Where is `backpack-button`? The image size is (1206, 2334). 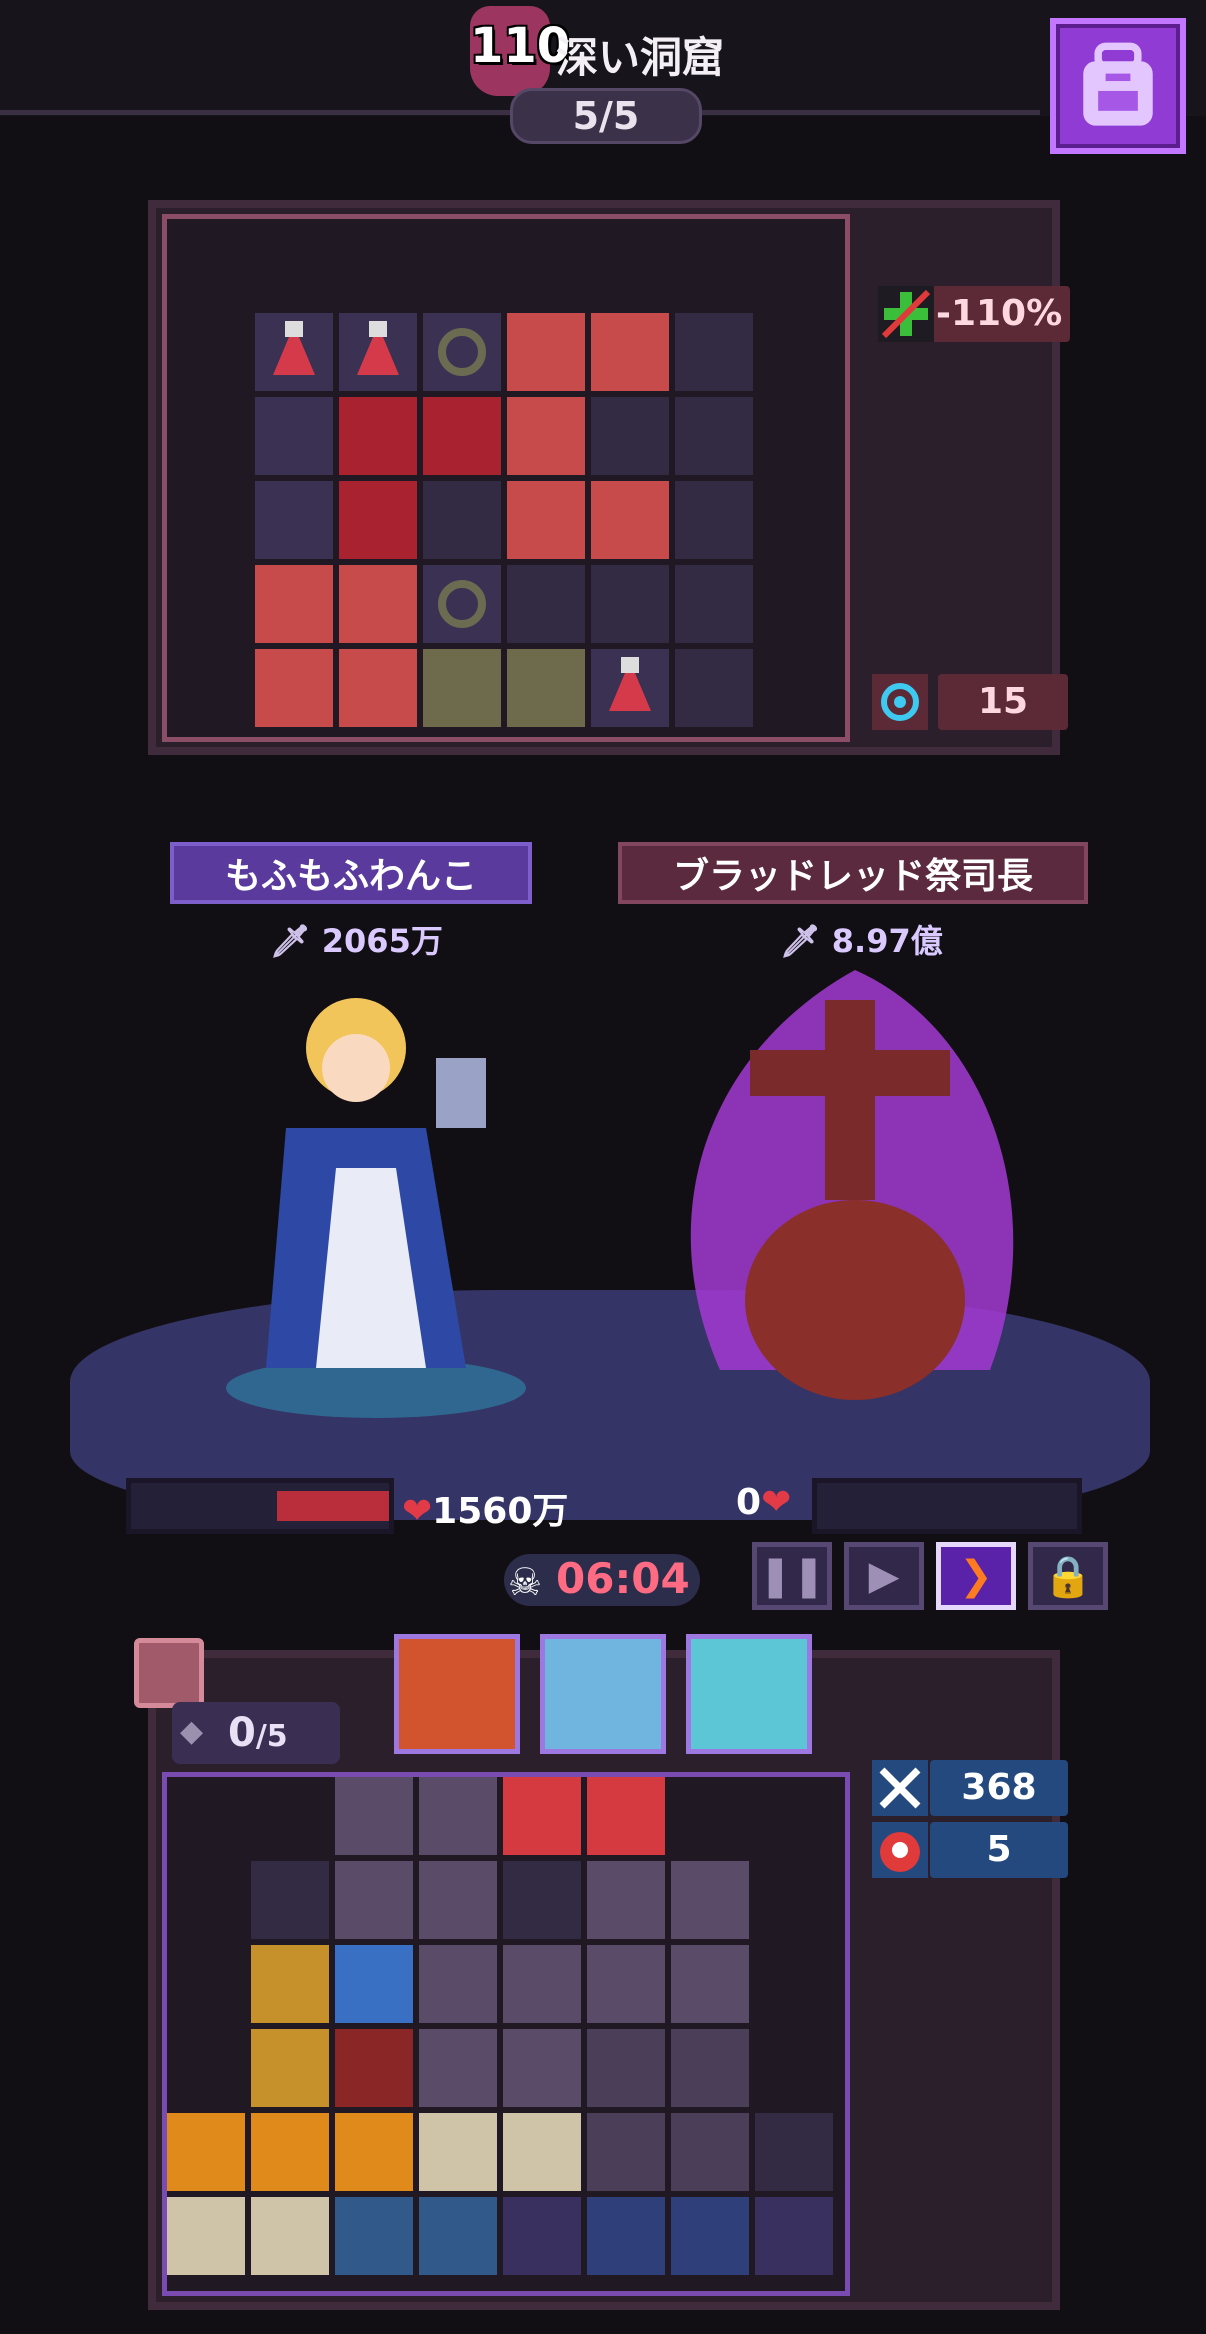 backpack-button is located at coordinates (1118, 86).